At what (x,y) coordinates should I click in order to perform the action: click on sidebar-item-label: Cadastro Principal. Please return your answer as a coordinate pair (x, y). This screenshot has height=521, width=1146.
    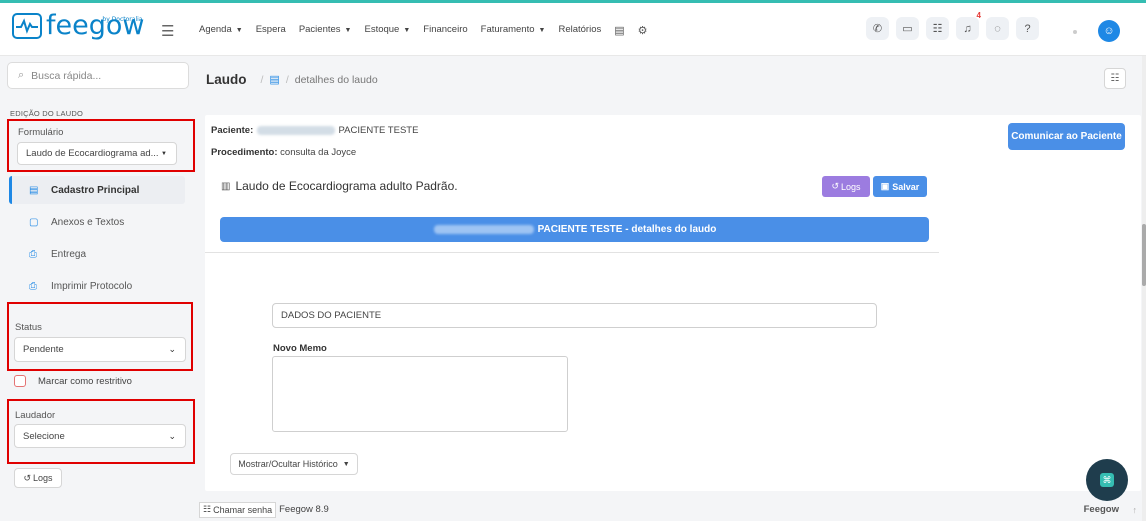
    Looking at the image, I should click on (95, 190).